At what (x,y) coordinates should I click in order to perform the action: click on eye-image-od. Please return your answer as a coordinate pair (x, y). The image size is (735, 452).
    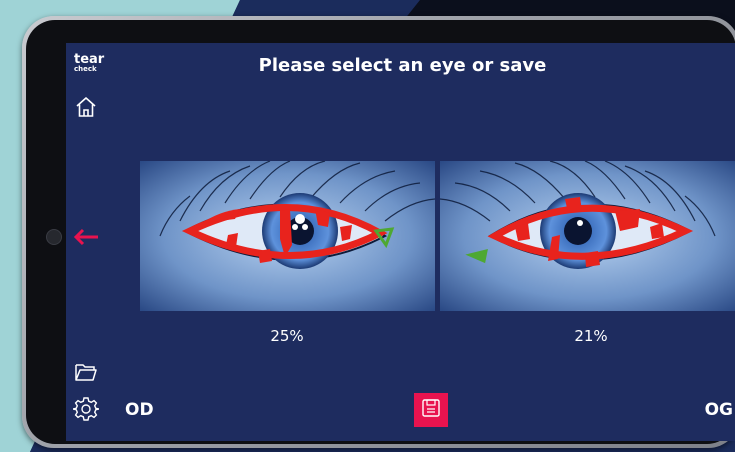
    Looking at the image, I should click on (287, 236).